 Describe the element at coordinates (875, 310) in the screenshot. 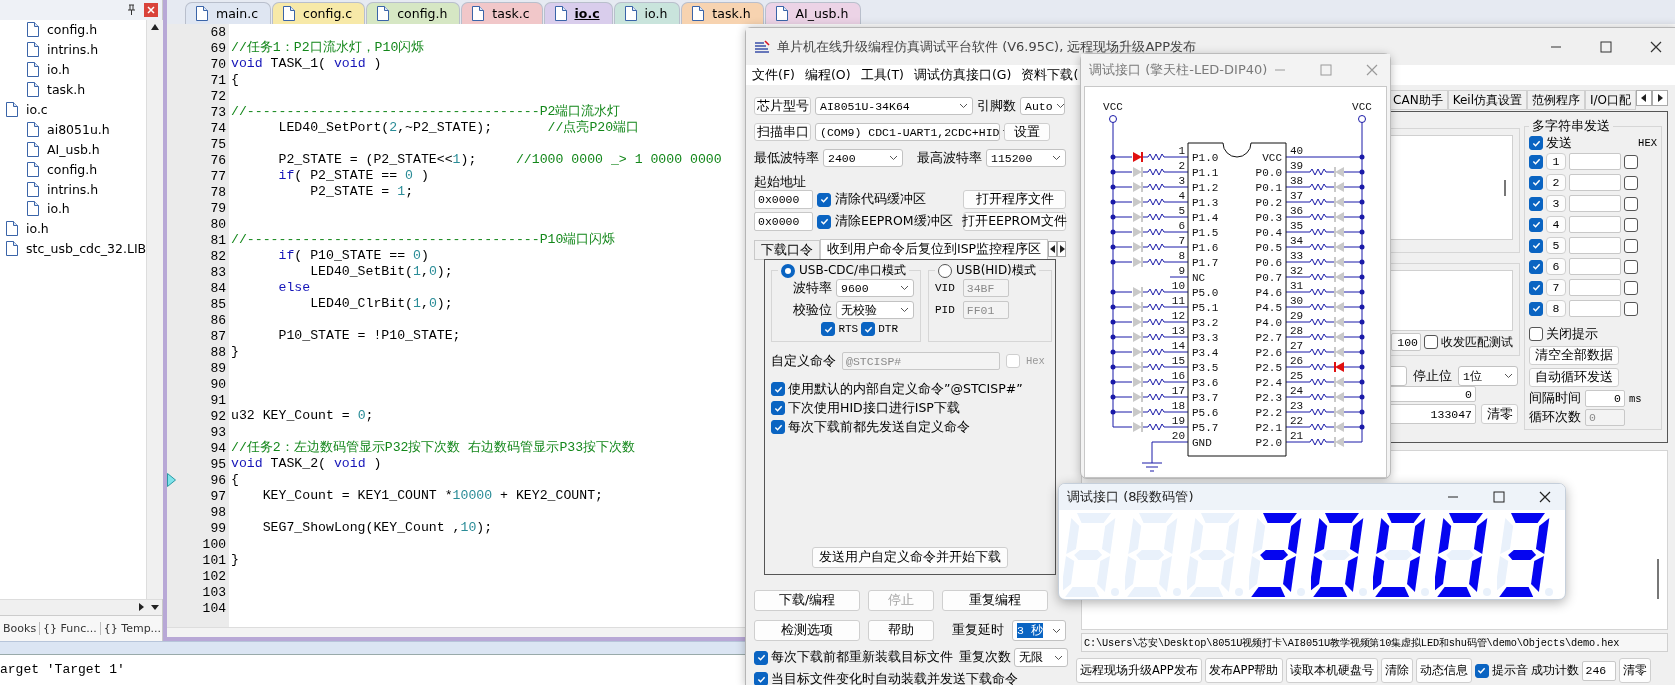

I see `dropdown: 无校验` at that location.